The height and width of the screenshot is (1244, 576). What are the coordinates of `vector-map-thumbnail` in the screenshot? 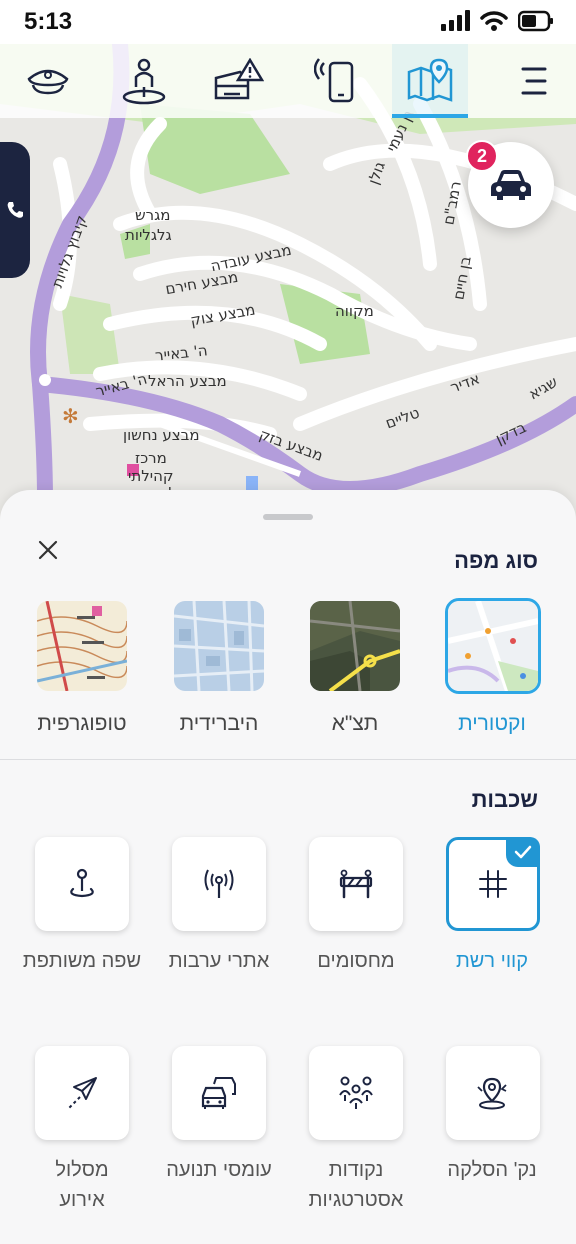 It's located at (493, 646).